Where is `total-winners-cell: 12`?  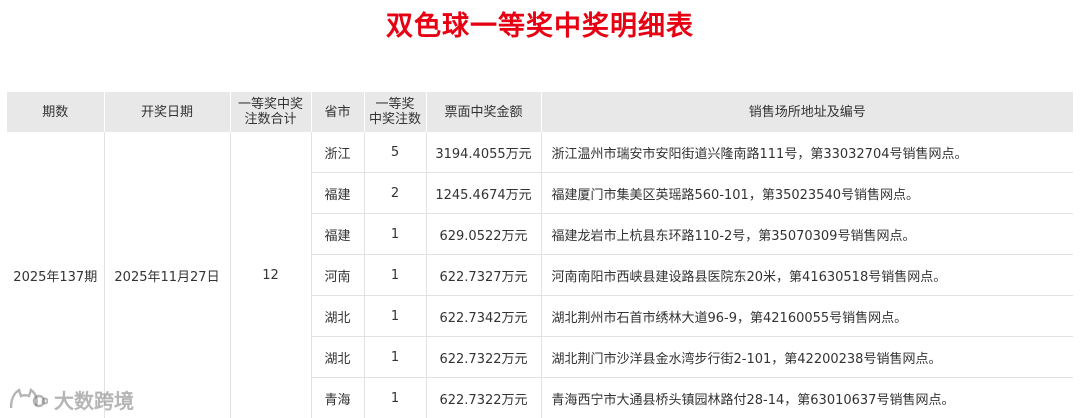
total-winners-cell: 12 is located at coordinates (271, 275).